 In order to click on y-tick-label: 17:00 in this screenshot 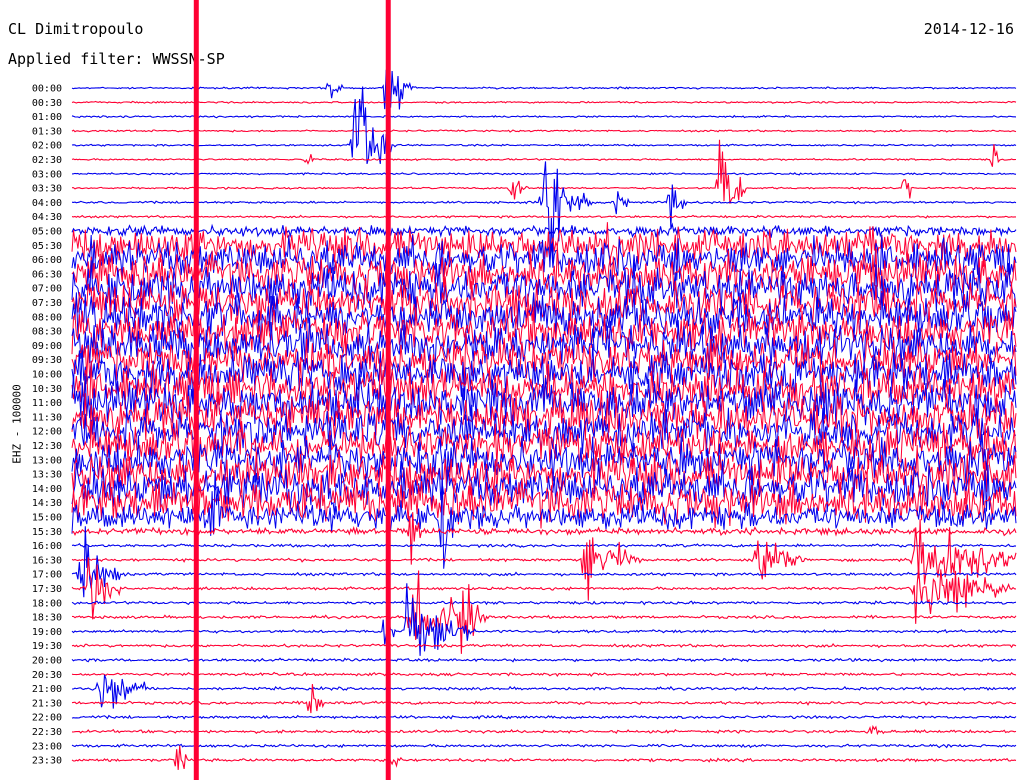, I will do `click(47, 575)`.